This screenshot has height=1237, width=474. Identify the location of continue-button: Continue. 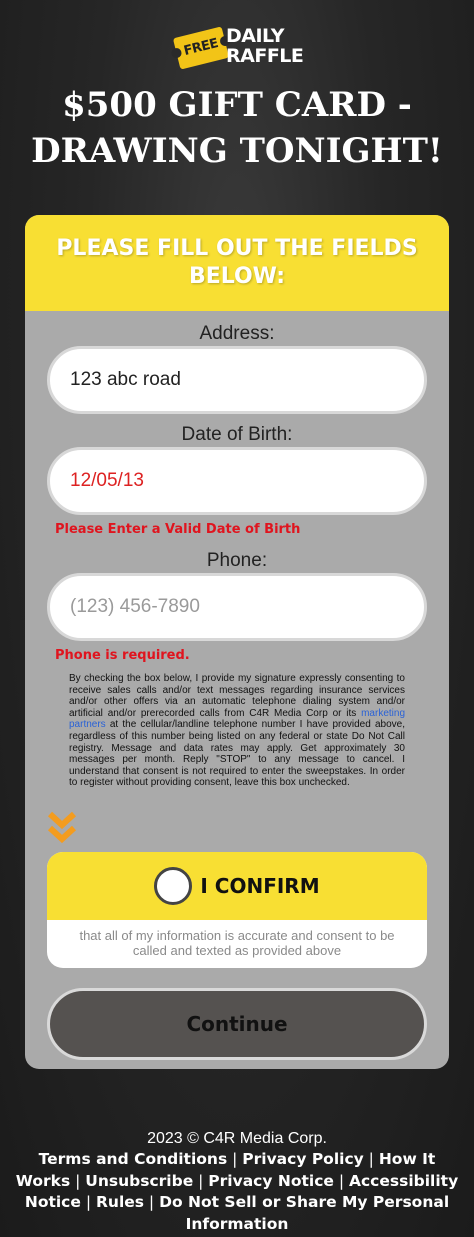
(237, 1024).